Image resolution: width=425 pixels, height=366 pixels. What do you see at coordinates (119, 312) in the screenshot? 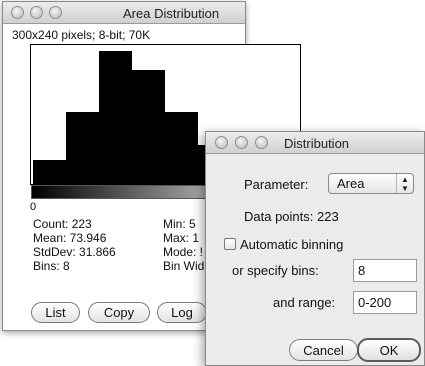
I see `copy-button: Copy` at bounding box center [119, 312].